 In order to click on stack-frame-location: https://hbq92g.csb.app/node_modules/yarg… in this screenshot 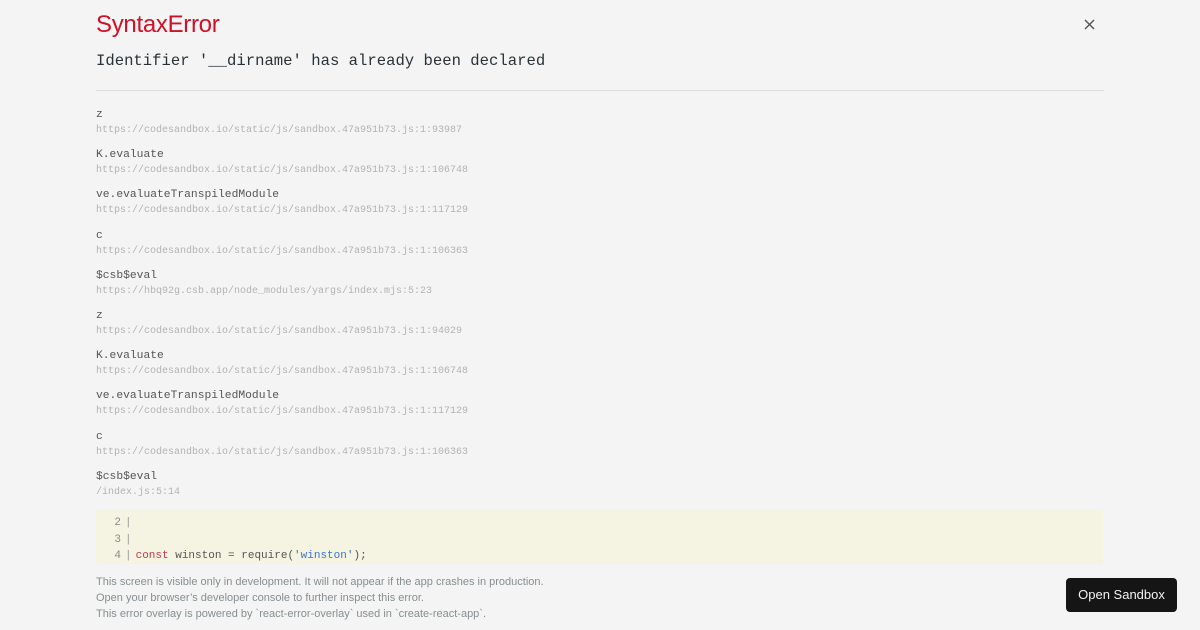, I will do `click(600, 291)`.